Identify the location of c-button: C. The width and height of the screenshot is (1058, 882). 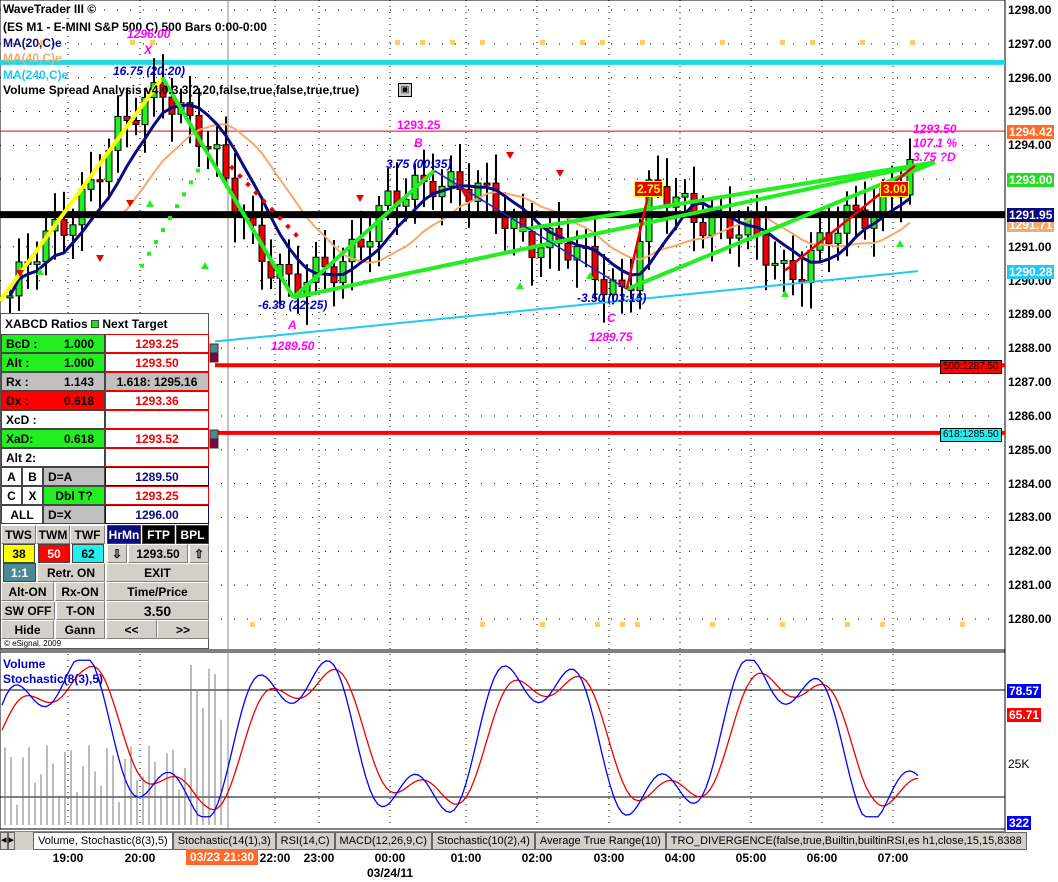
(11, 495).